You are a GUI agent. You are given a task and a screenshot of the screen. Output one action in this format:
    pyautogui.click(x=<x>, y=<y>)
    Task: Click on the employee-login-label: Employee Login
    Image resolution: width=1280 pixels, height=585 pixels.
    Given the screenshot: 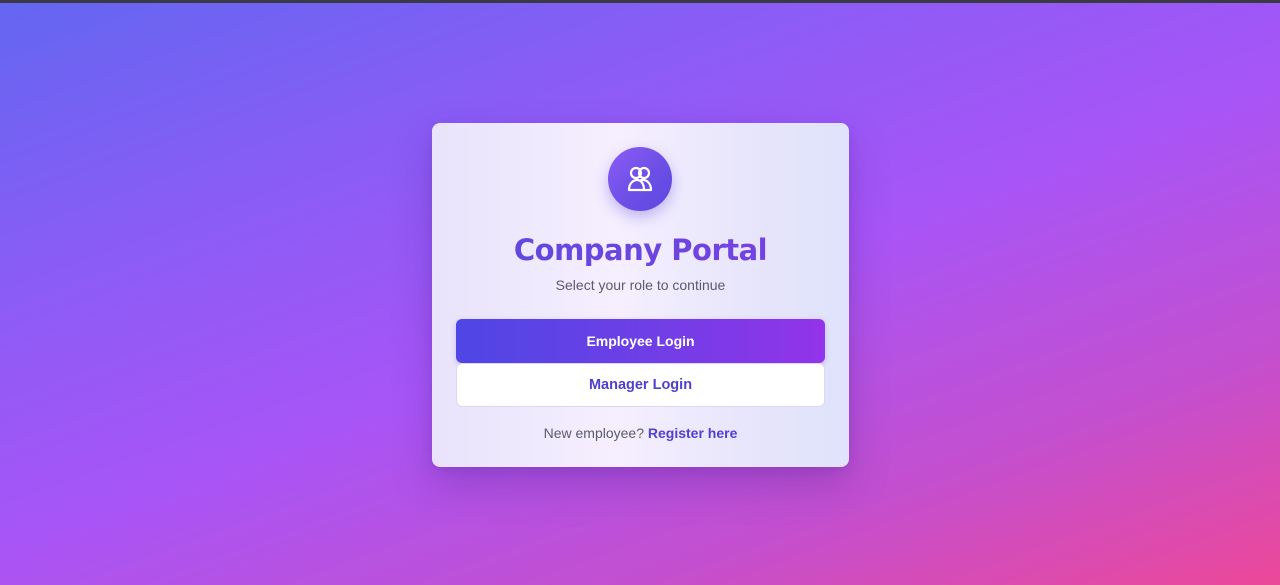 What is the action you would take?
    pyautogui.click(x=640, y=341)
    